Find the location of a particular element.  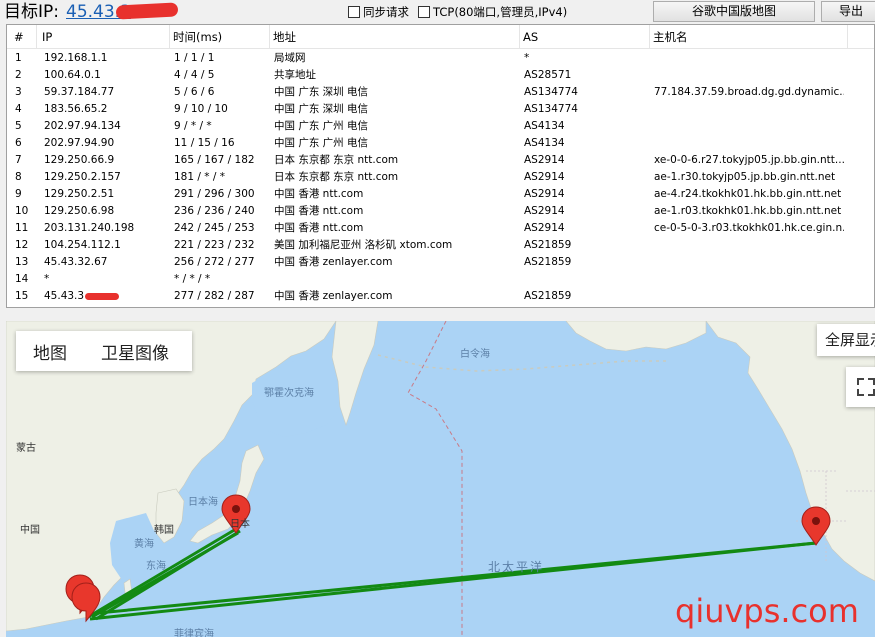

expand-icon is located at coordinates (866, 387).